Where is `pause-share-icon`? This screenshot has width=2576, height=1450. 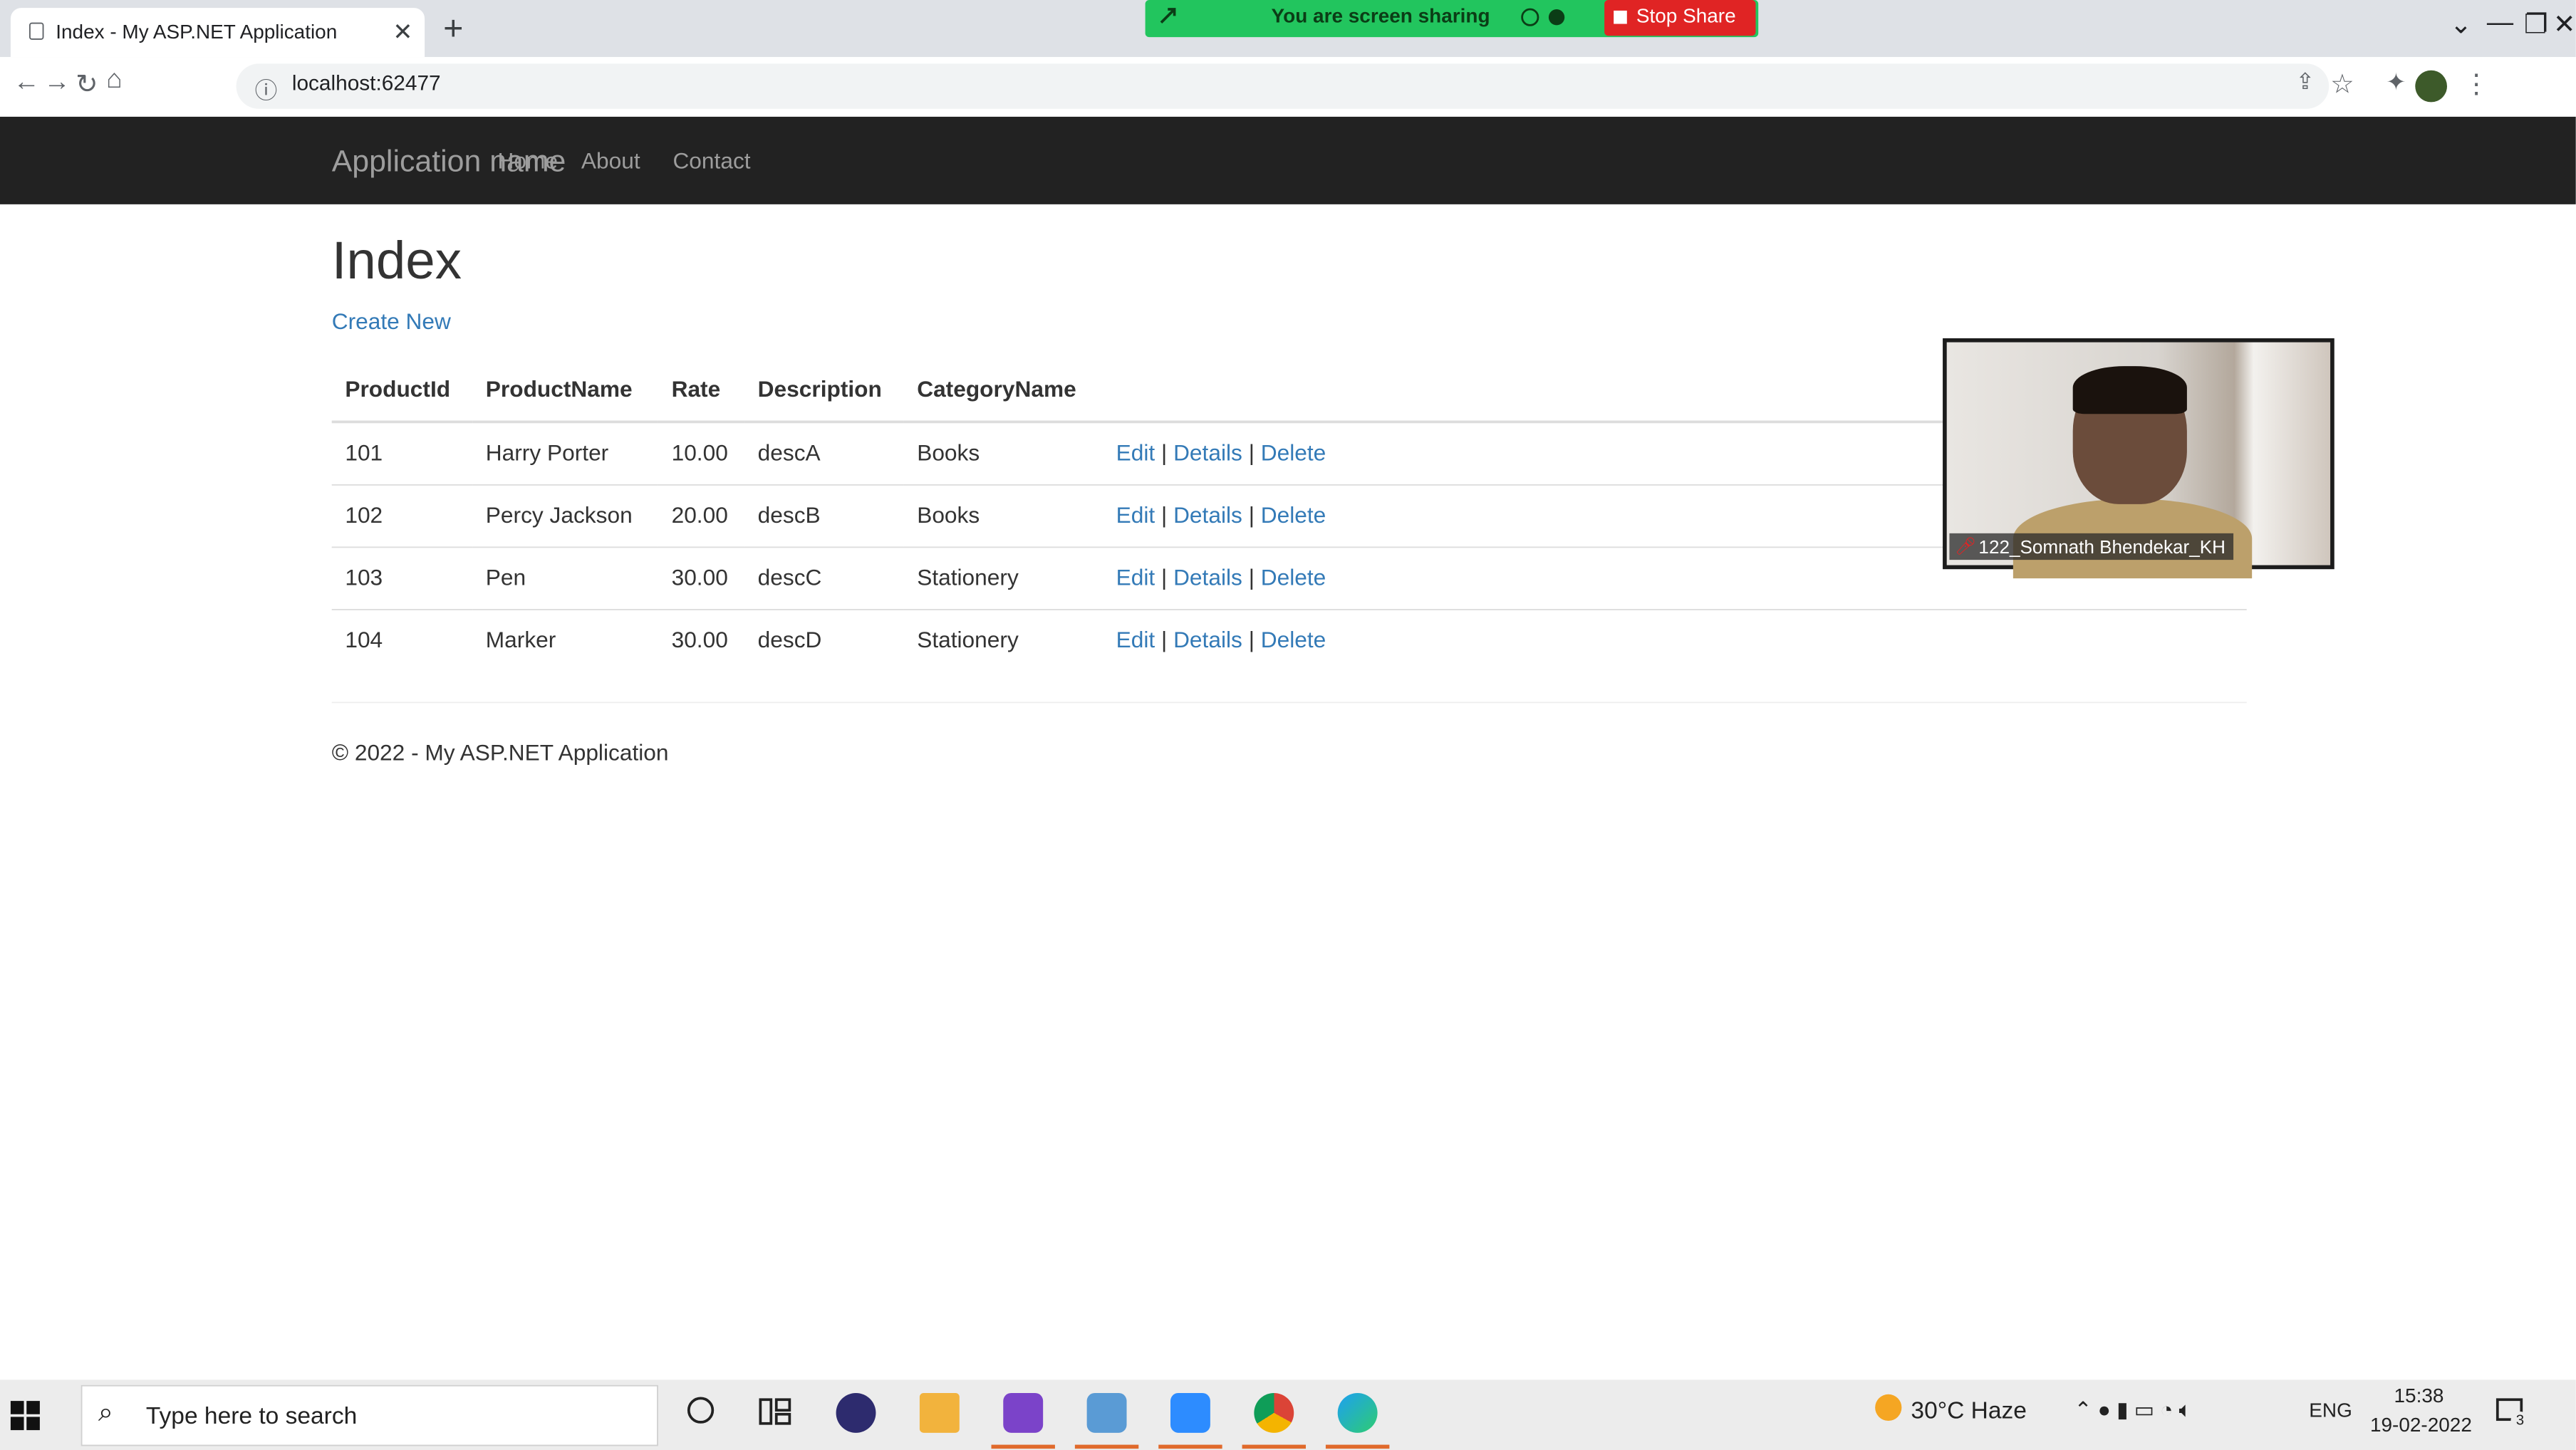 pause-share-icon is located at coordinates (1530, 20).